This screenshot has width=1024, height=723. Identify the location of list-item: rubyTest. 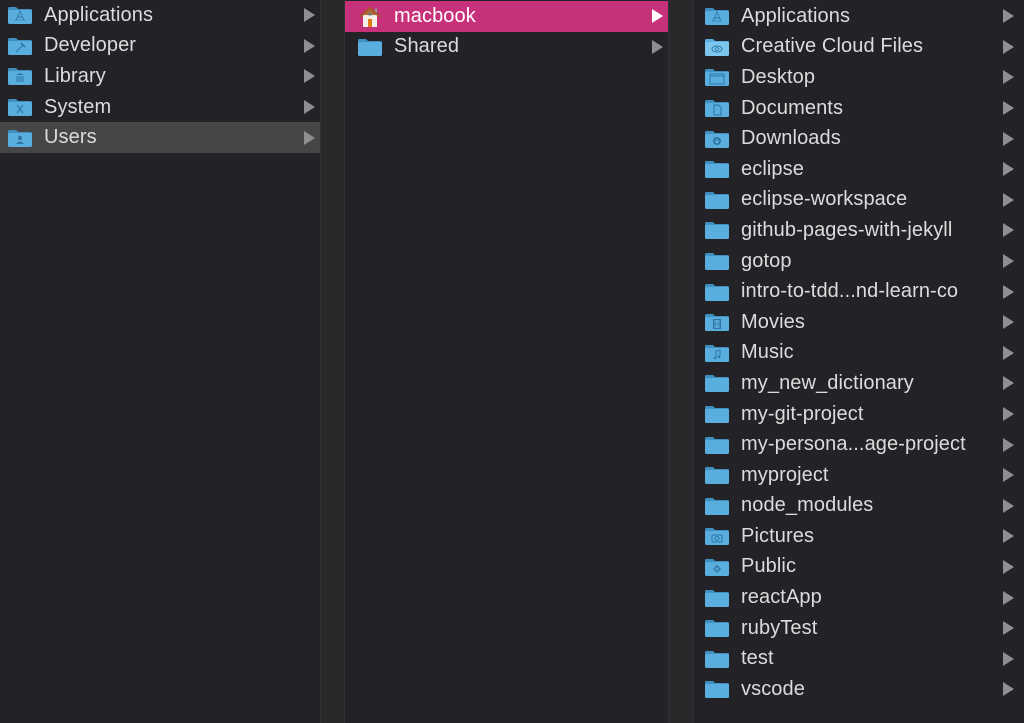
(859, 628).